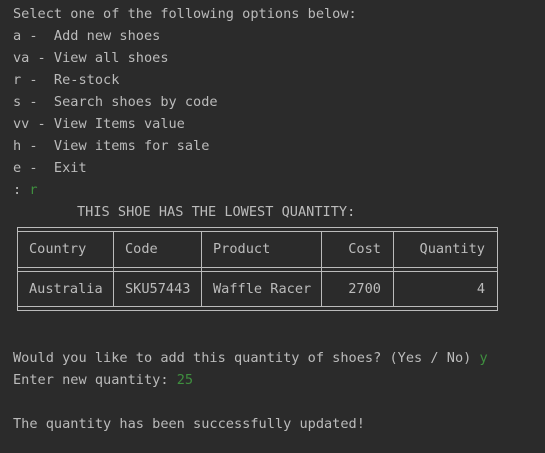 The height and width of the screenshot is (453, 545). I want to click on menu-option-search: s - Search shoes by code, so click(115, 102).